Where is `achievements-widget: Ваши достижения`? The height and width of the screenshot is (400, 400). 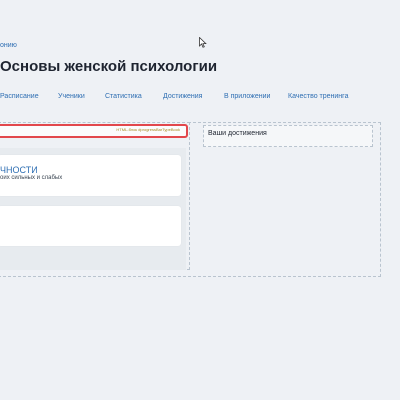
achievements-widget: Ваши достижения is located at coordinates (288, 136).